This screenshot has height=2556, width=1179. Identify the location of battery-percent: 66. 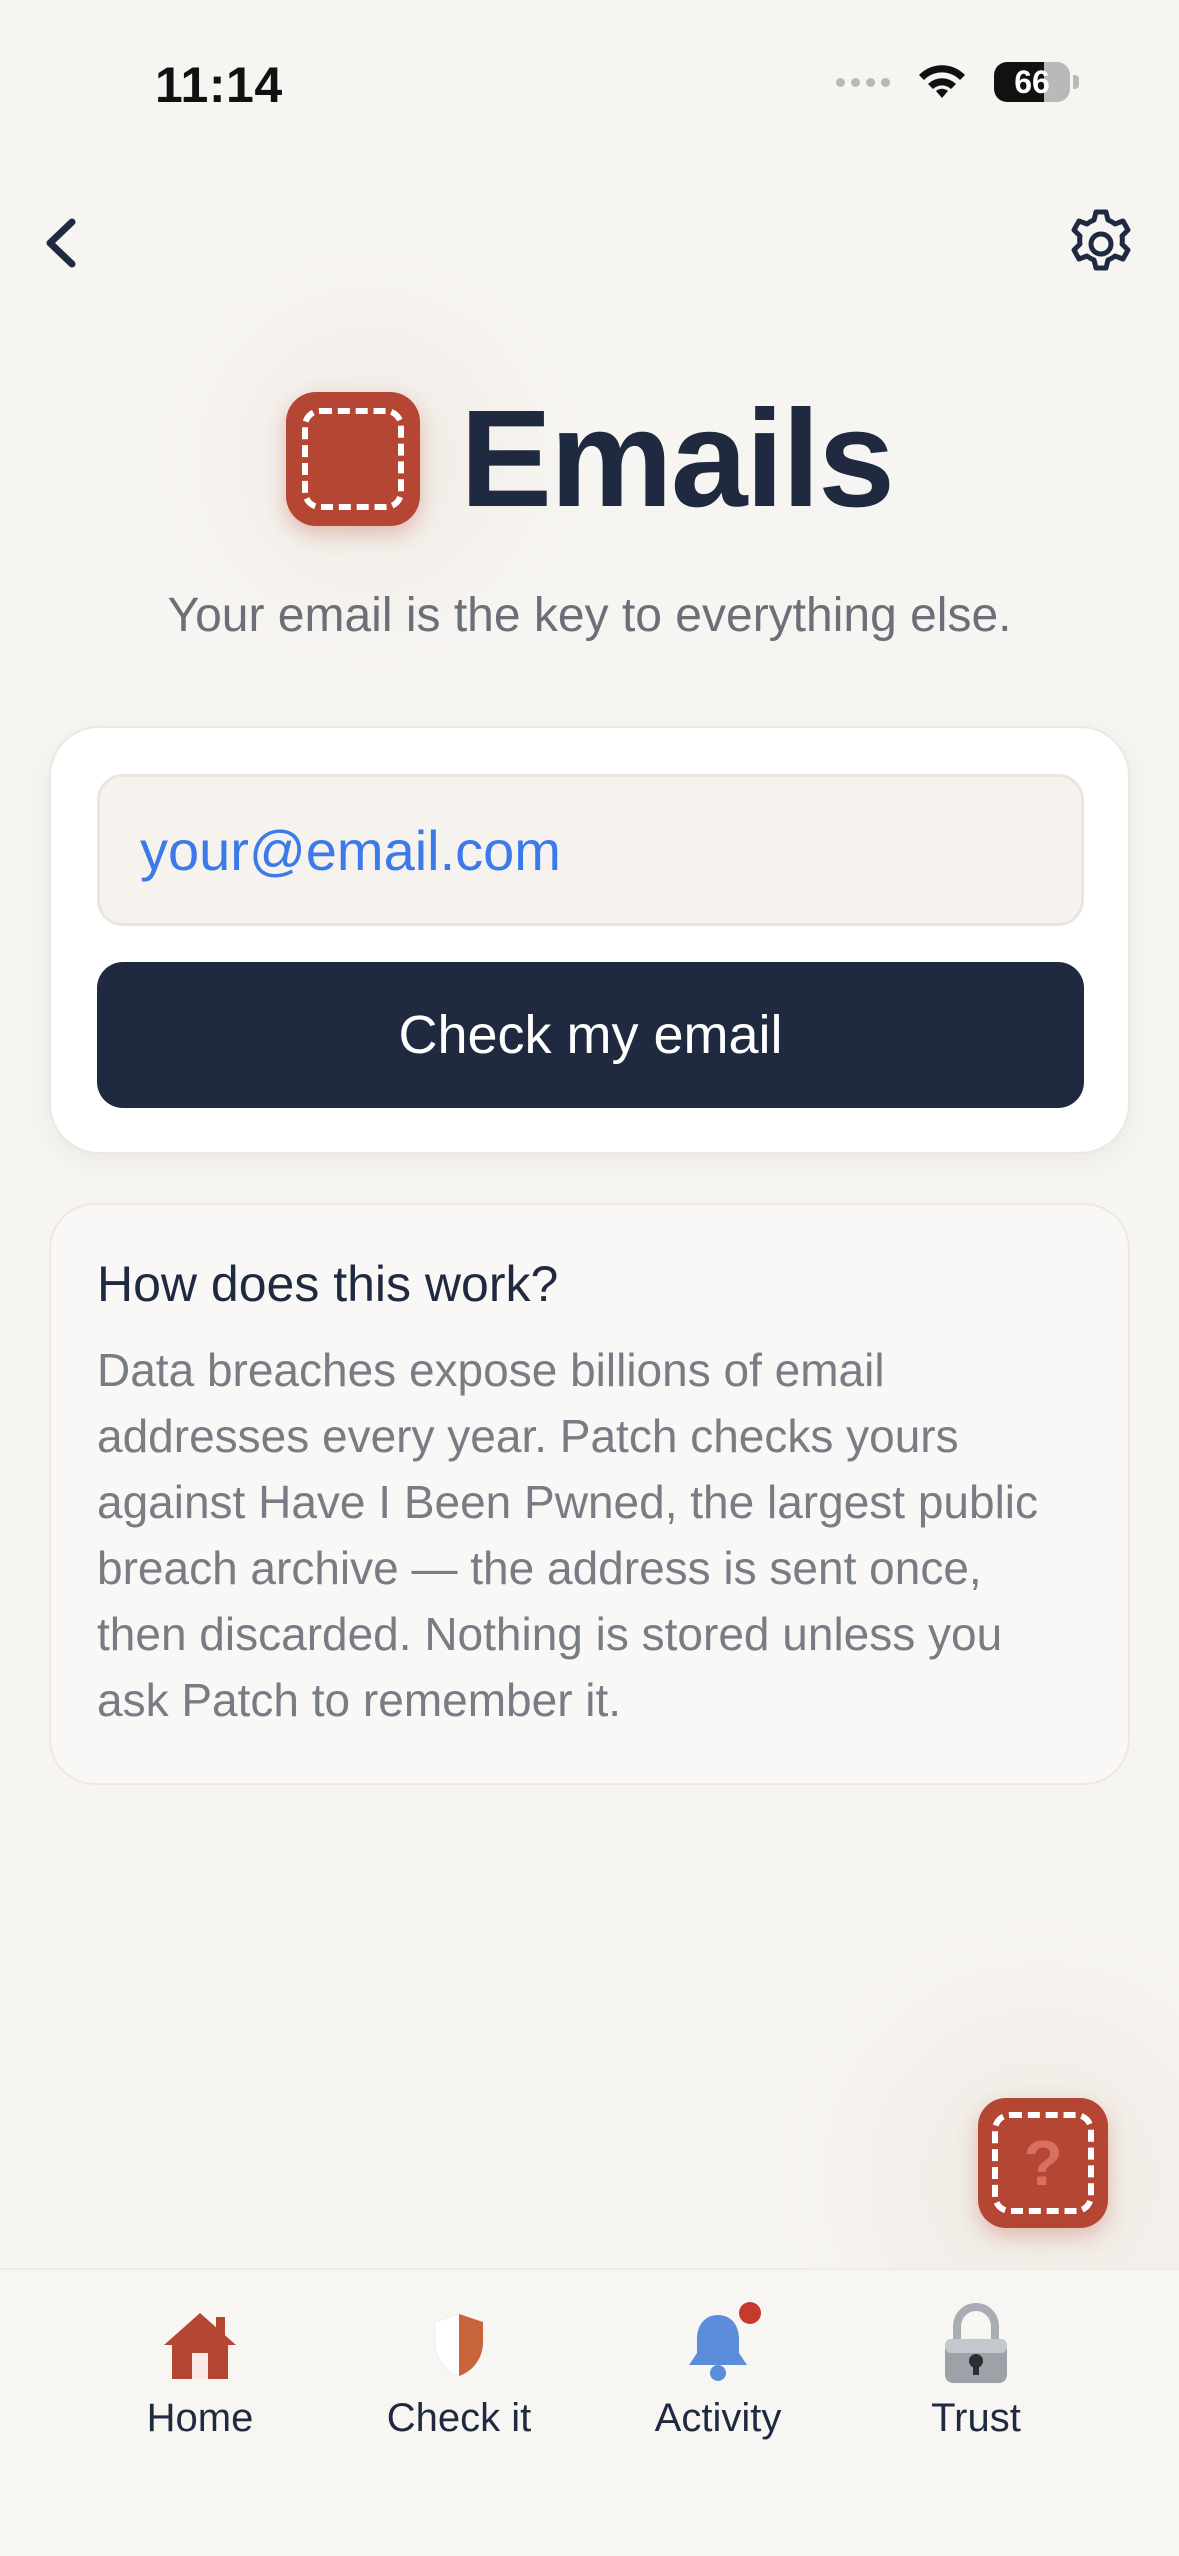
(1032, 81).